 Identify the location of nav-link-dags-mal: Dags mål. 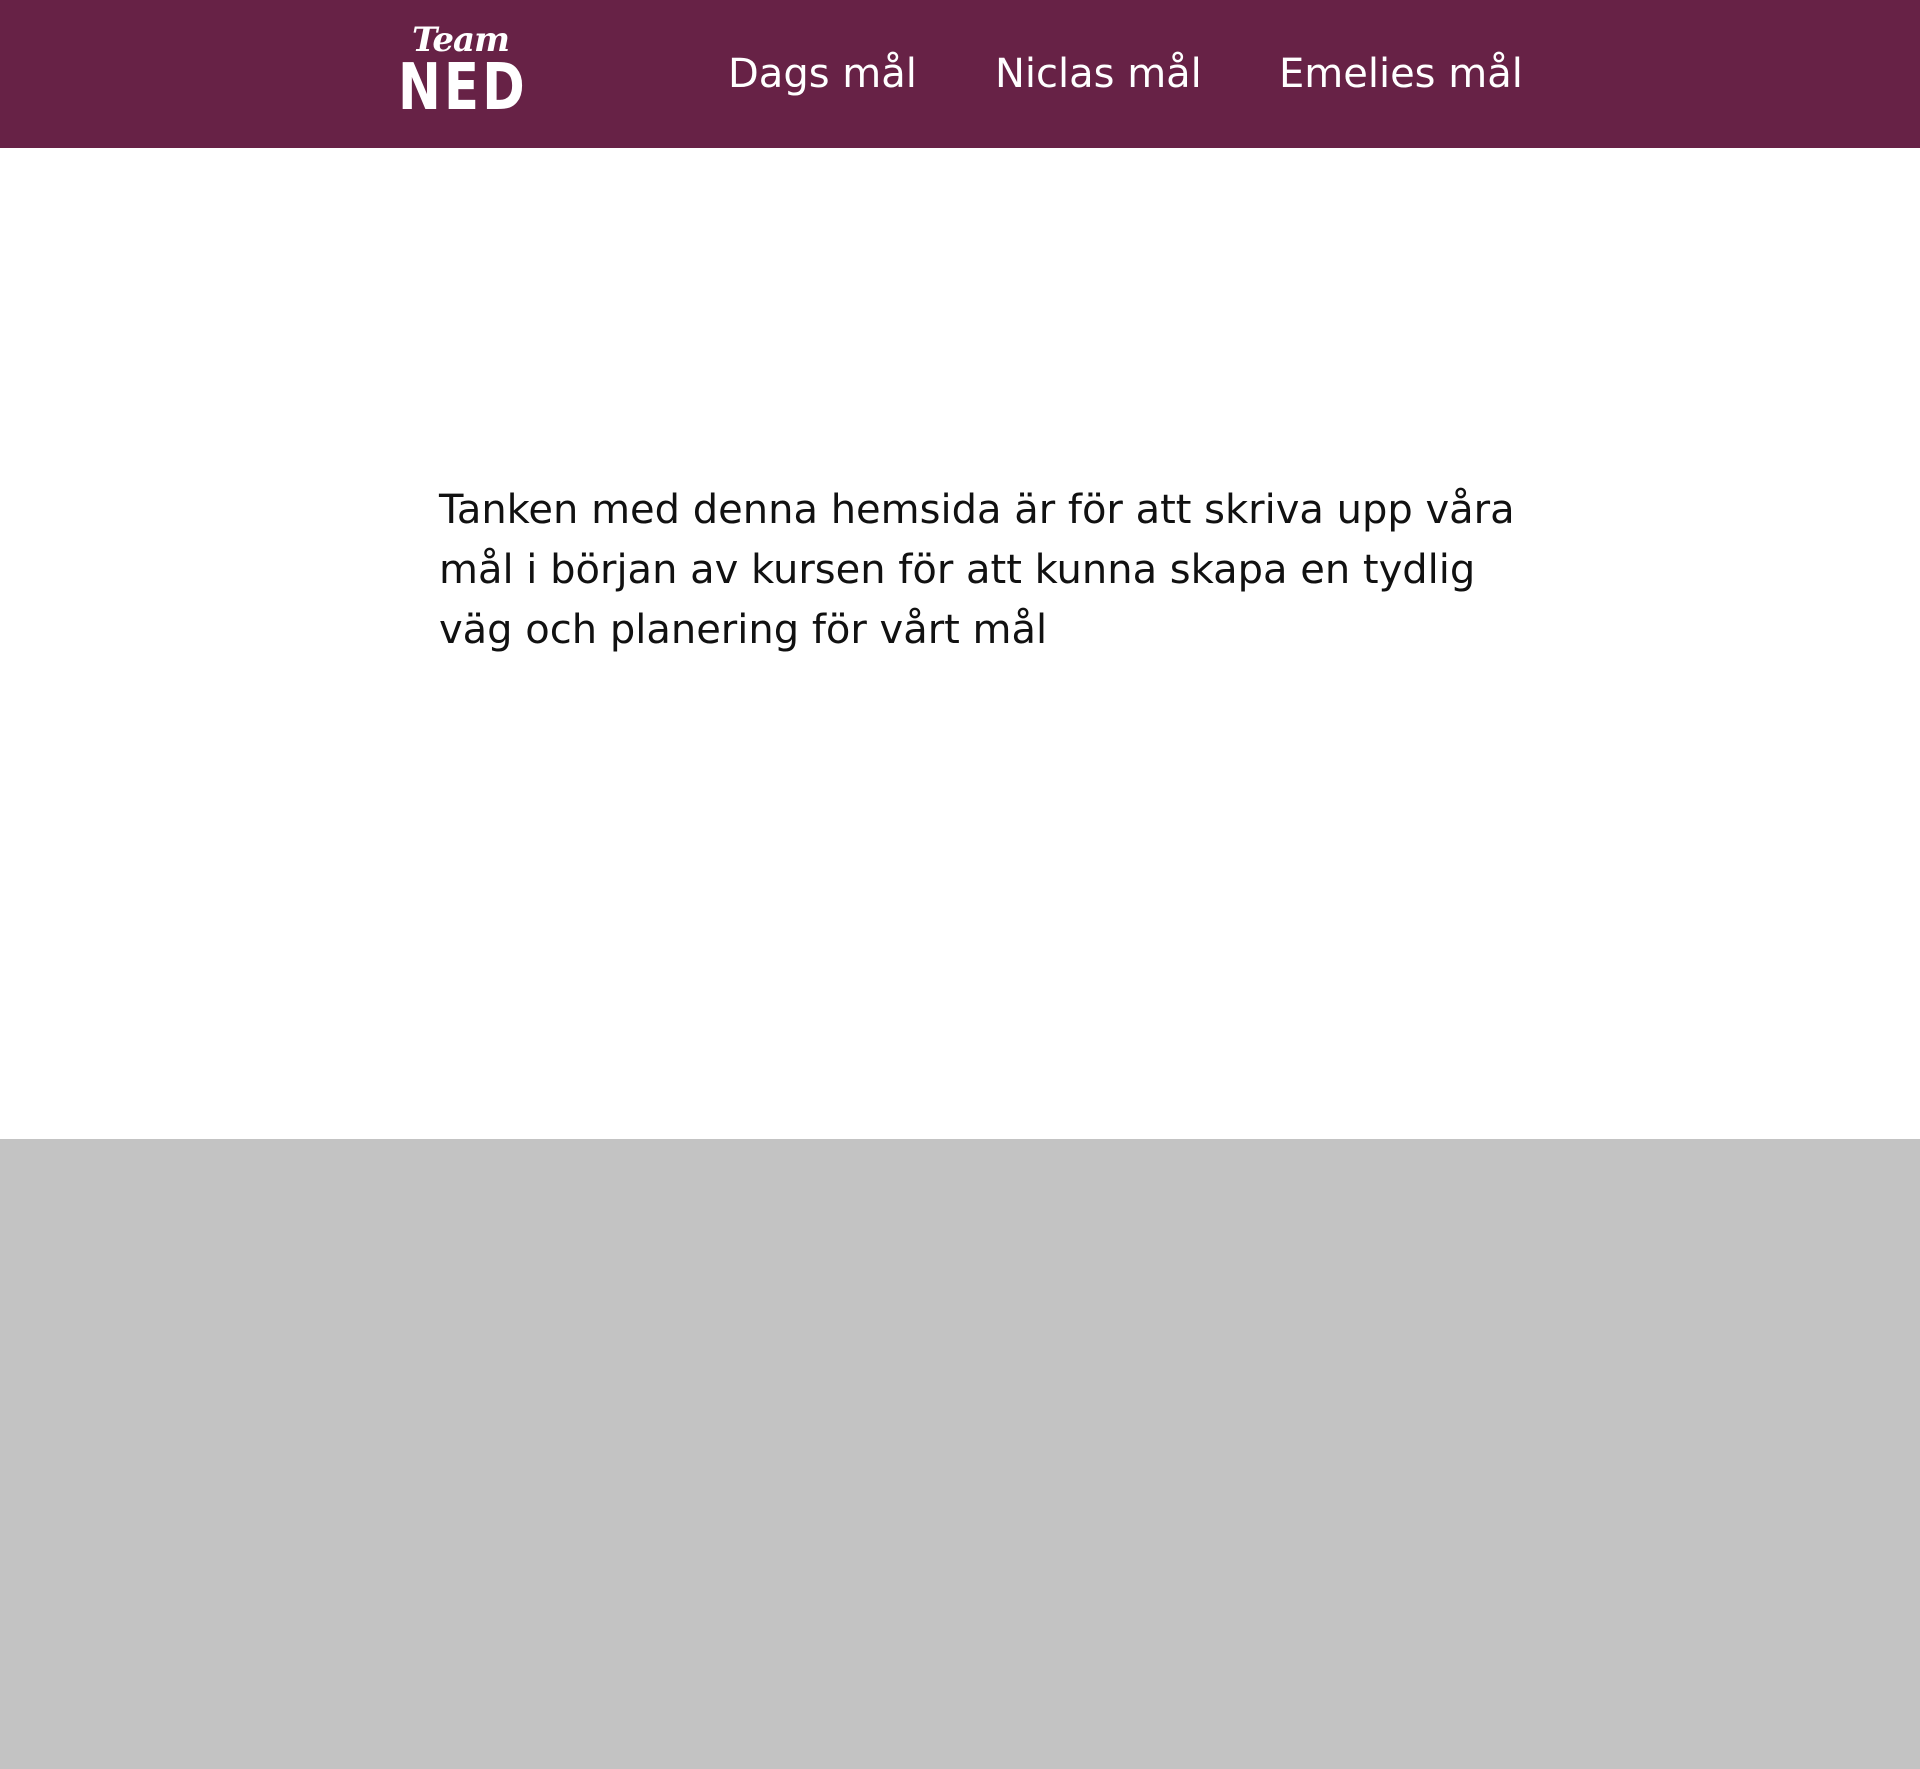
(822, 74).